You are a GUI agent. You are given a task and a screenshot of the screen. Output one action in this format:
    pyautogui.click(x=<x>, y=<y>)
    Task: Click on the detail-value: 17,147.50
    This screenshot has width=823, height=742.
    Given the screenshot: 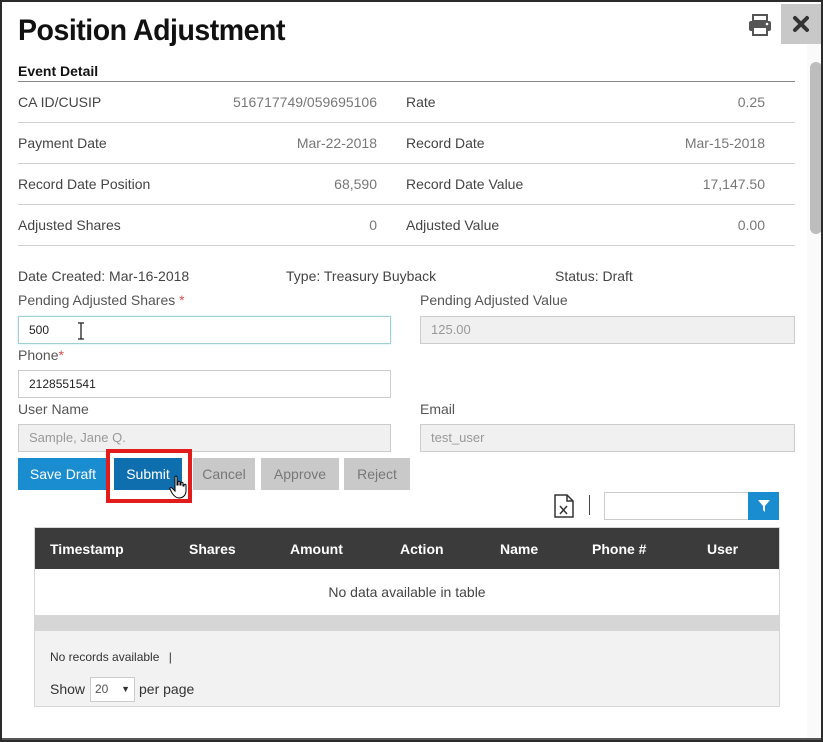 What is the action you would take?
    pyautogui.click(x=733, y=184)
    